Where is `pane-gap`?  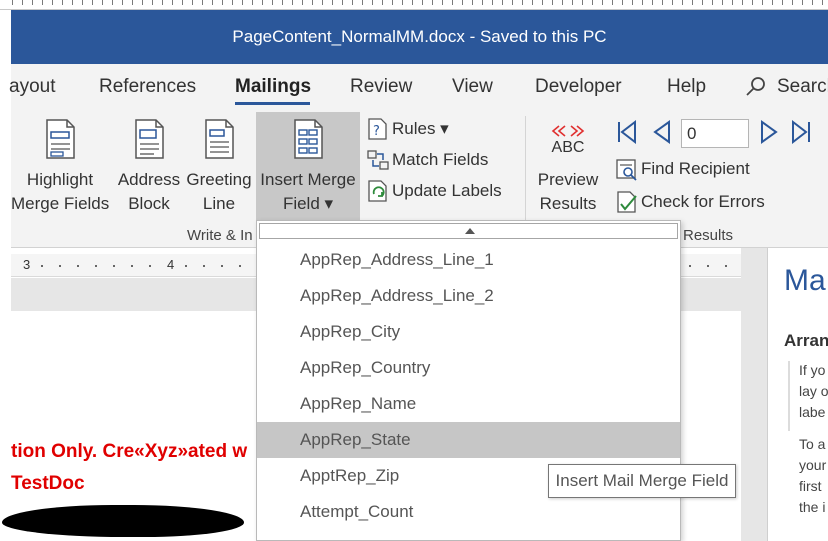
pane-gap is located at coordinates (754, 394).